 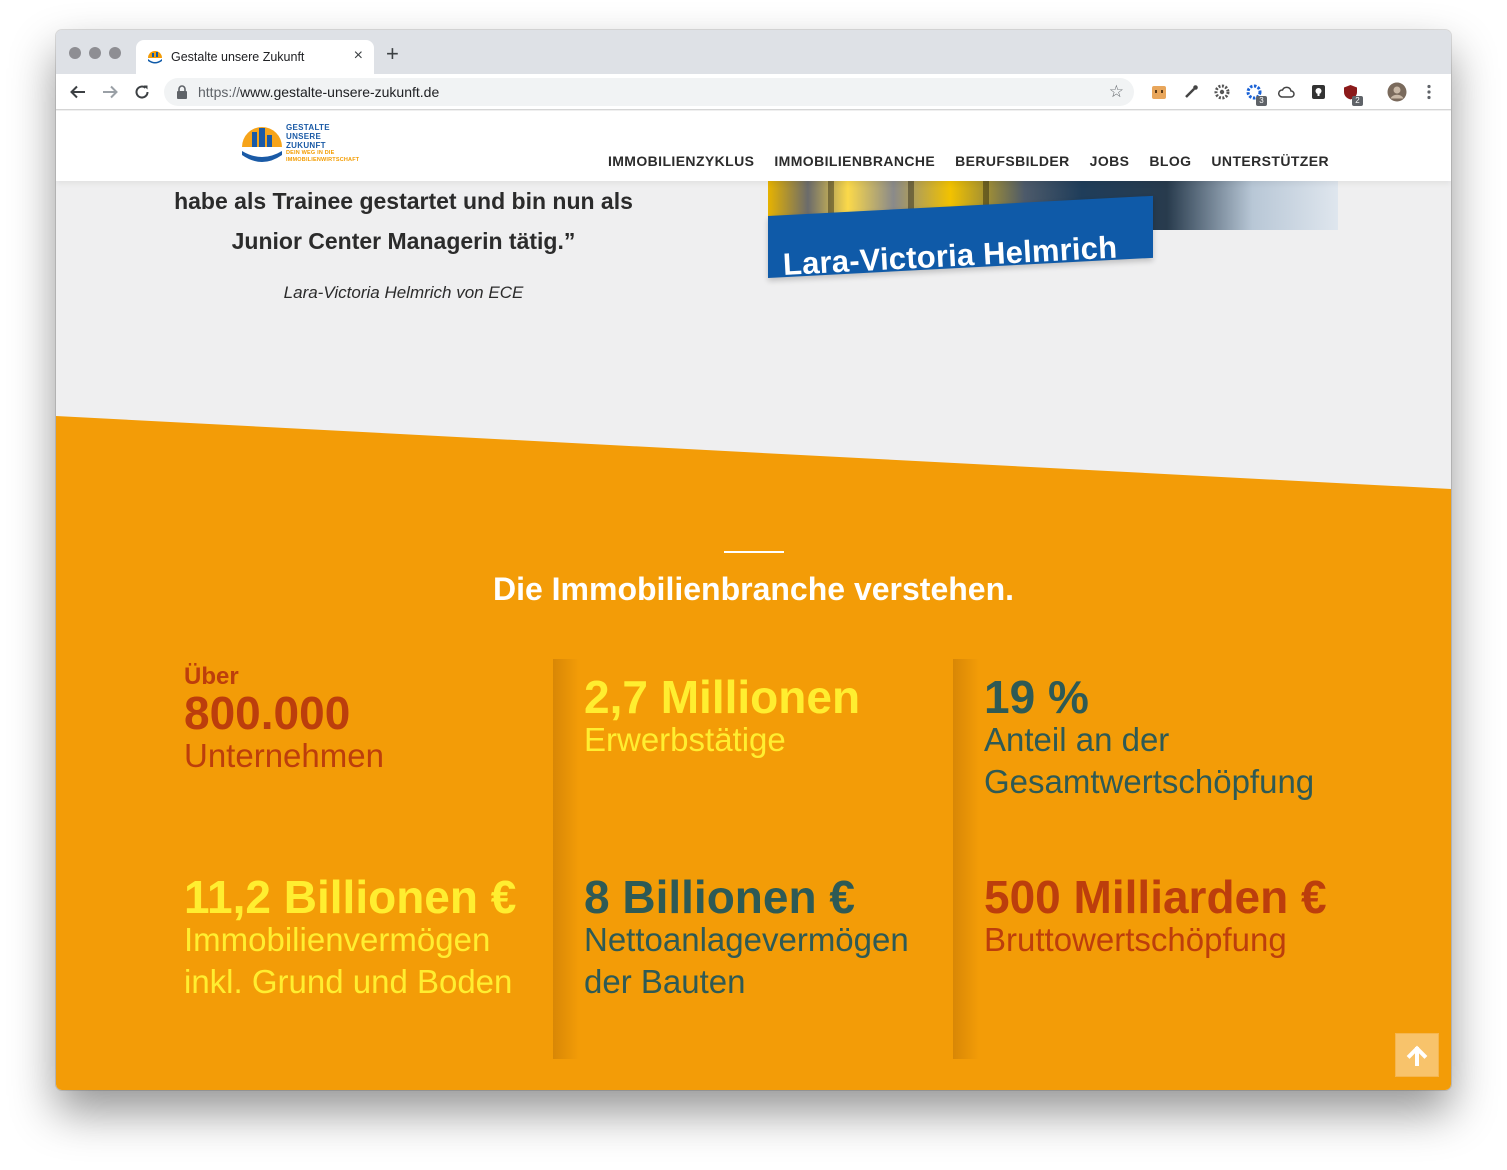 I want to click on logo-line-3: ZUKUNFT, so click(x=306, y=145).